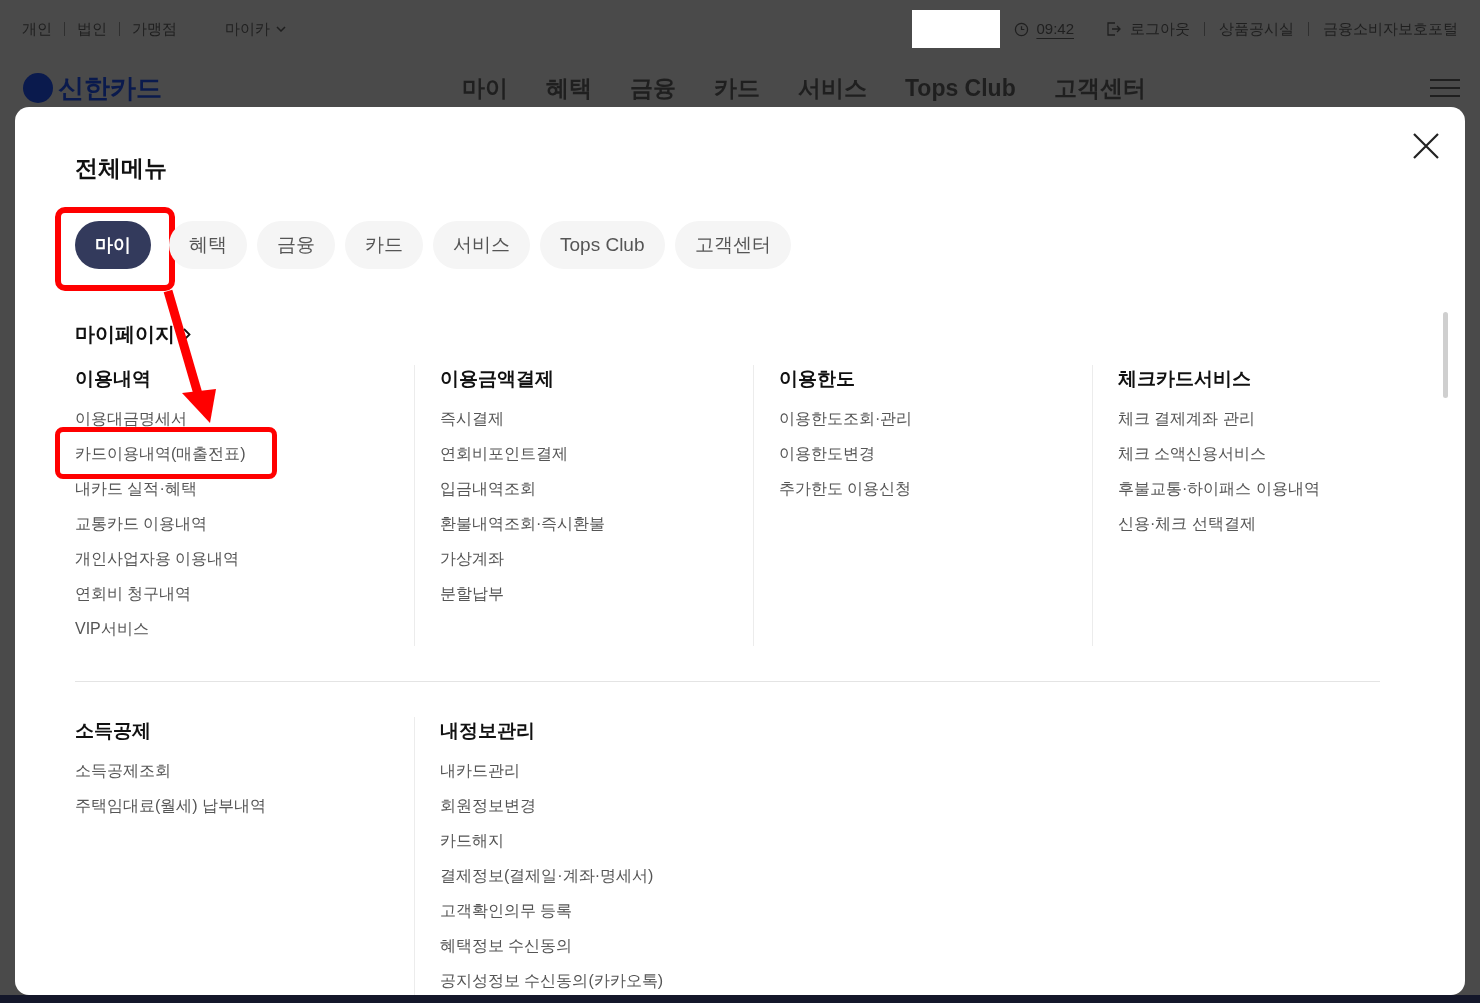  What do you see at coordinates (1192, 453) in the screenshot?
I see `menu-link: 체크 소액신용서비스` at bounding box center [1192, 453].